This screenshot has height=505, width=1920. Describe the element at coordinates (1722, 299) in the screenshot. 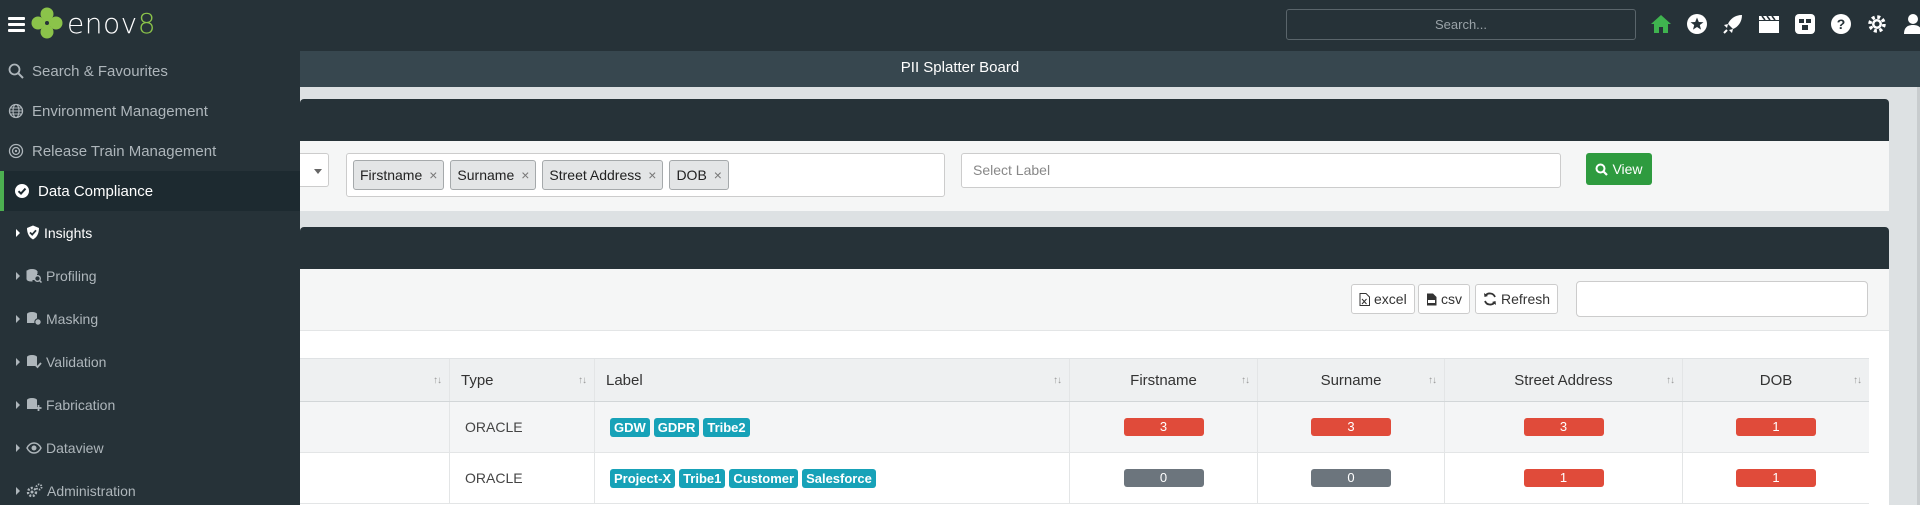

I see `table-search-input` at that location.